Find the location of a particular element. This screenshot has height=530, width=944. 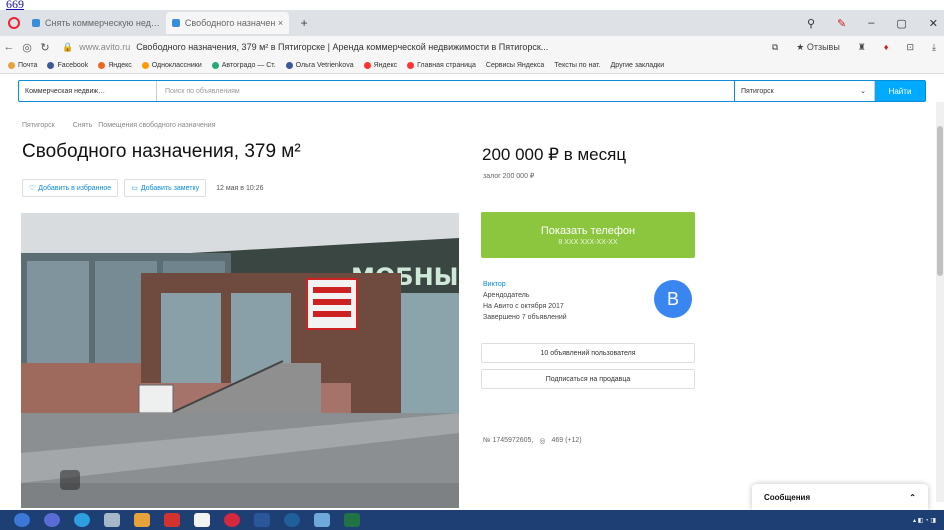

extension-icon: ✎ is located at coordinates (841, 23).